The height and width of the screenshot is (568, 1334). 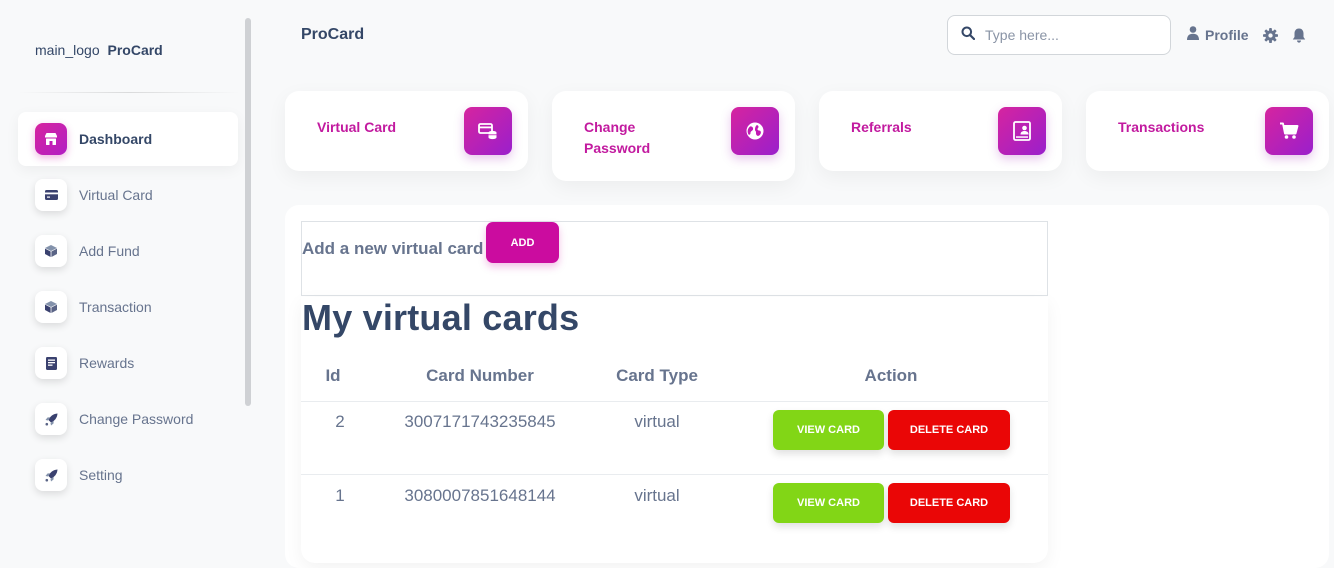 What do you see at coordinates (135, 50) in the screenshot?
I see `brand-name: ProCard` at bounding box center [135, 50].